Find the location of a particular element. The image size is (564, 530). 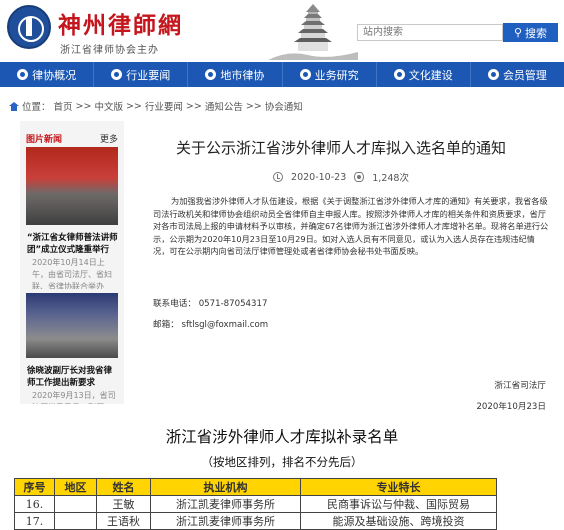

breadcrumb-association: 协会通知 is located at coordinates (284, 106).